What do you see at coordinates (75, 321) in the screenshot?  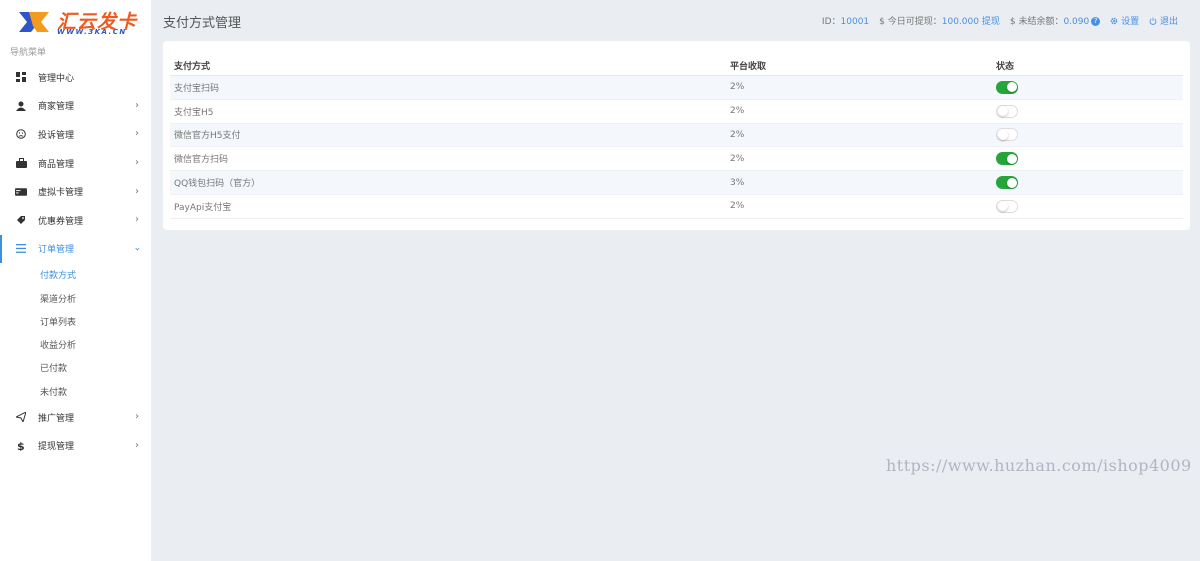 I see `submenu-item: 订单列表` at bounding box center [75, 321].